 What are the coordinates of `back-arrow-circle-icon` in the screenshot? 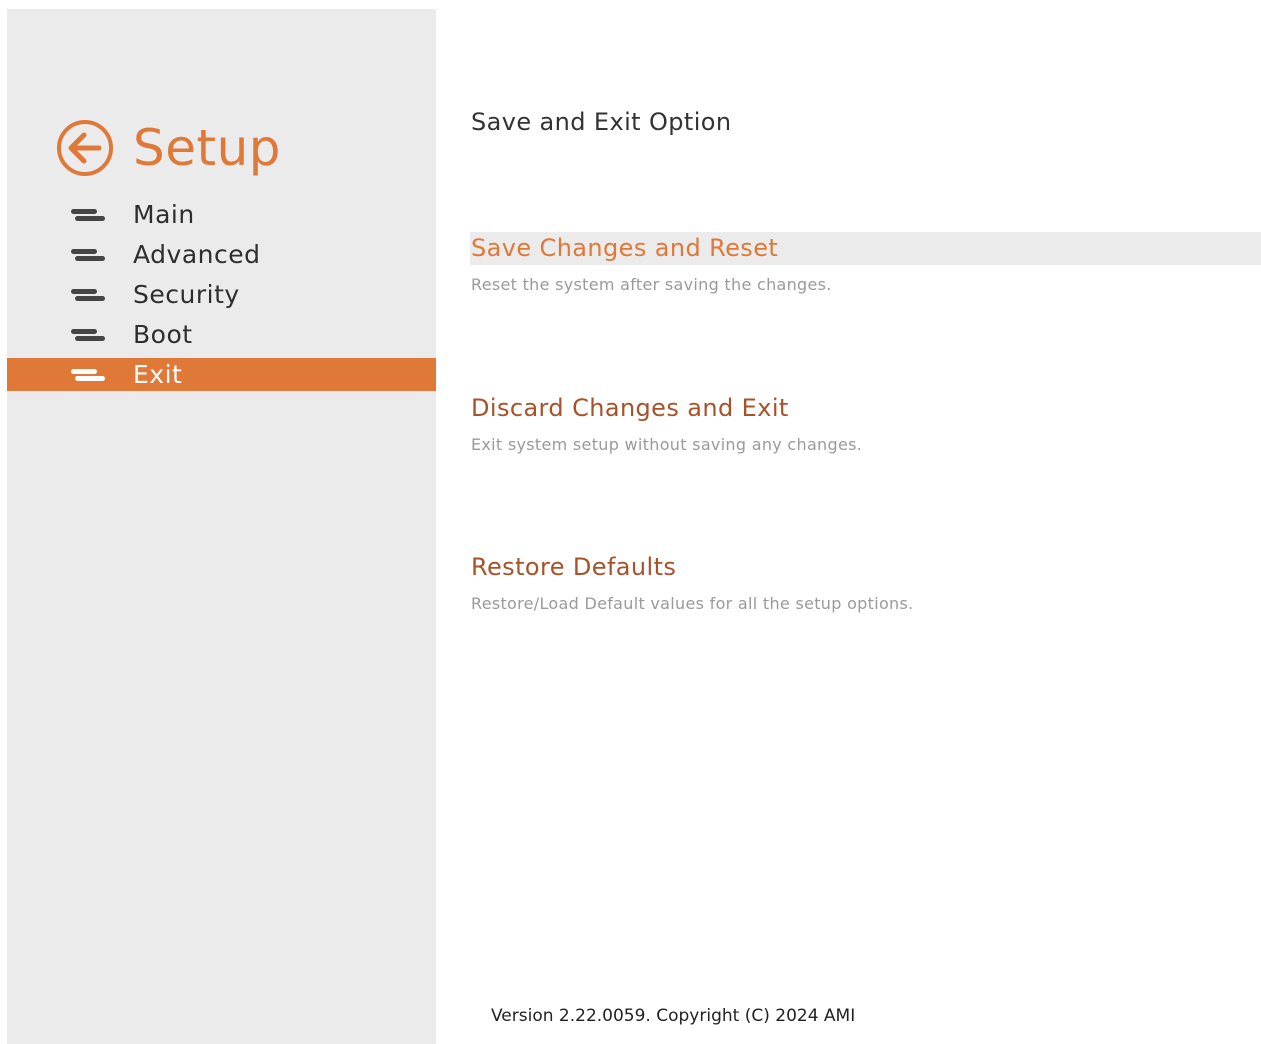 It's located at (85, 148).